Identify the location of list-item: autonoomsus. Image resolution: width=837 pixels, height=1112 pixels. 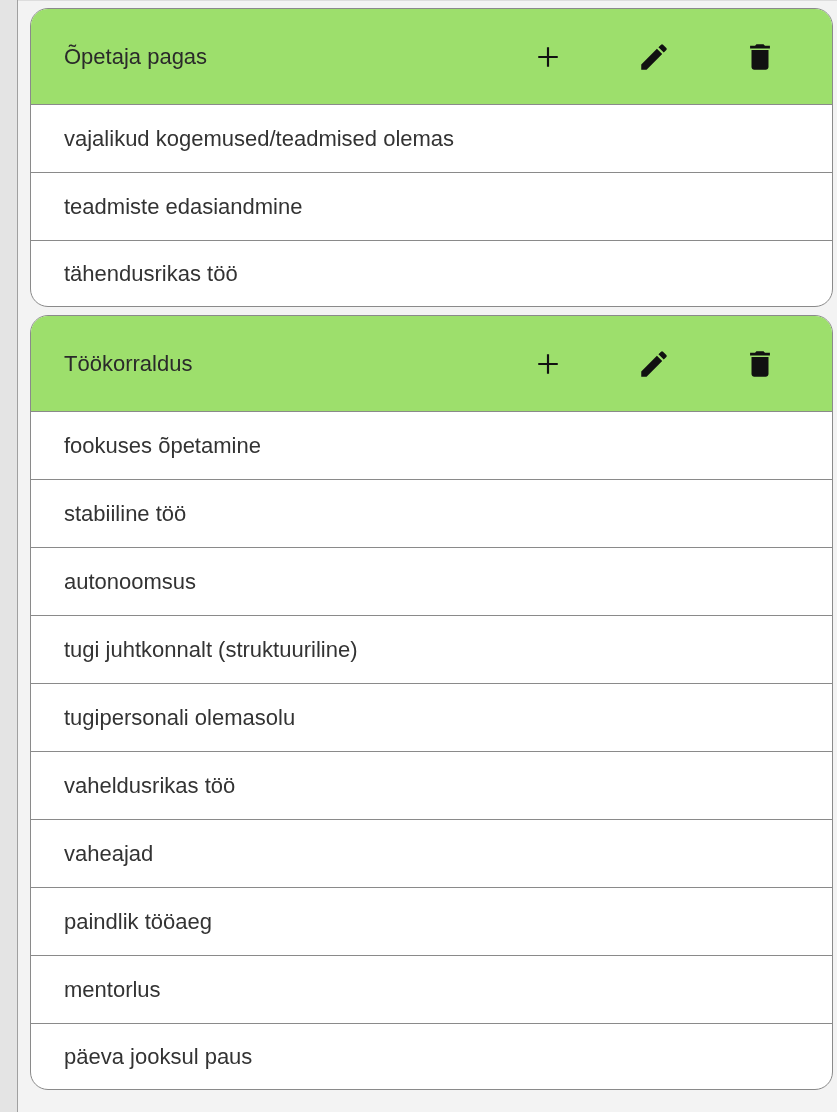
(431, 582).